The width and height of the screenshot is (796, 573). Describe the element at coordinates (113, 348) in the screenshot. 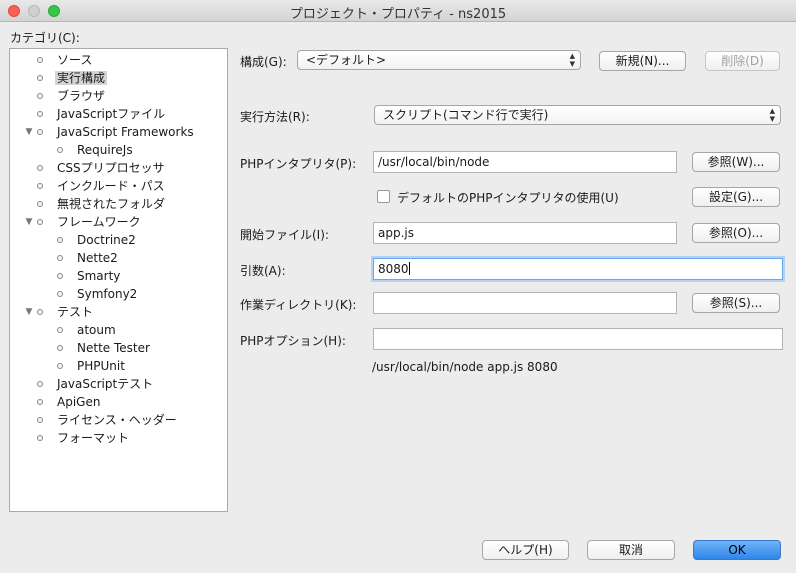

I see `tree-item-label: Nette Tester` at that location.